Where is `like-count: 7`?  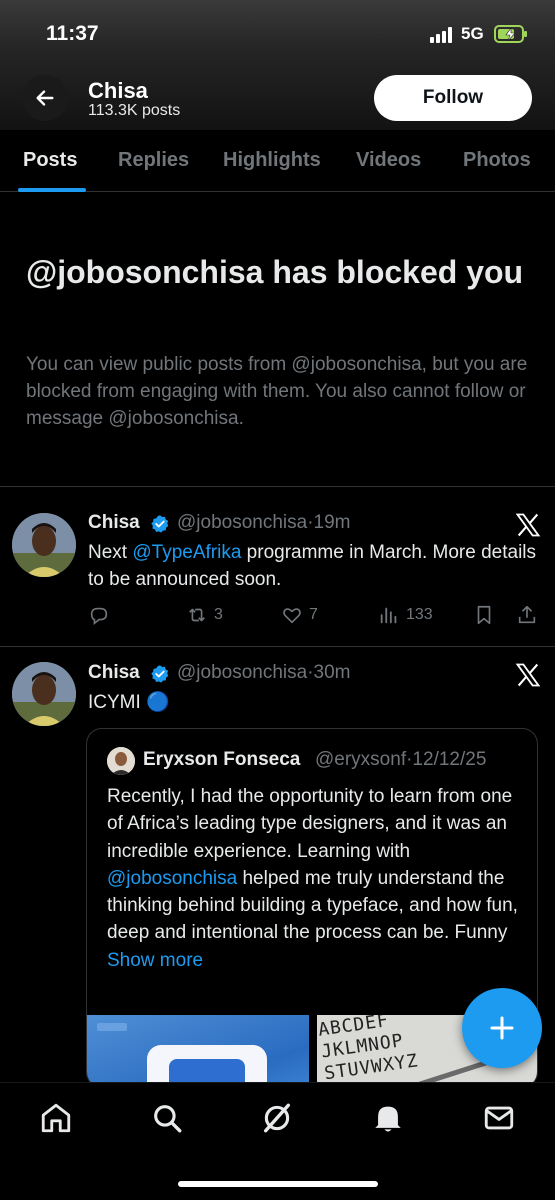 like-count: 7 is located at coordinates (313, 614).